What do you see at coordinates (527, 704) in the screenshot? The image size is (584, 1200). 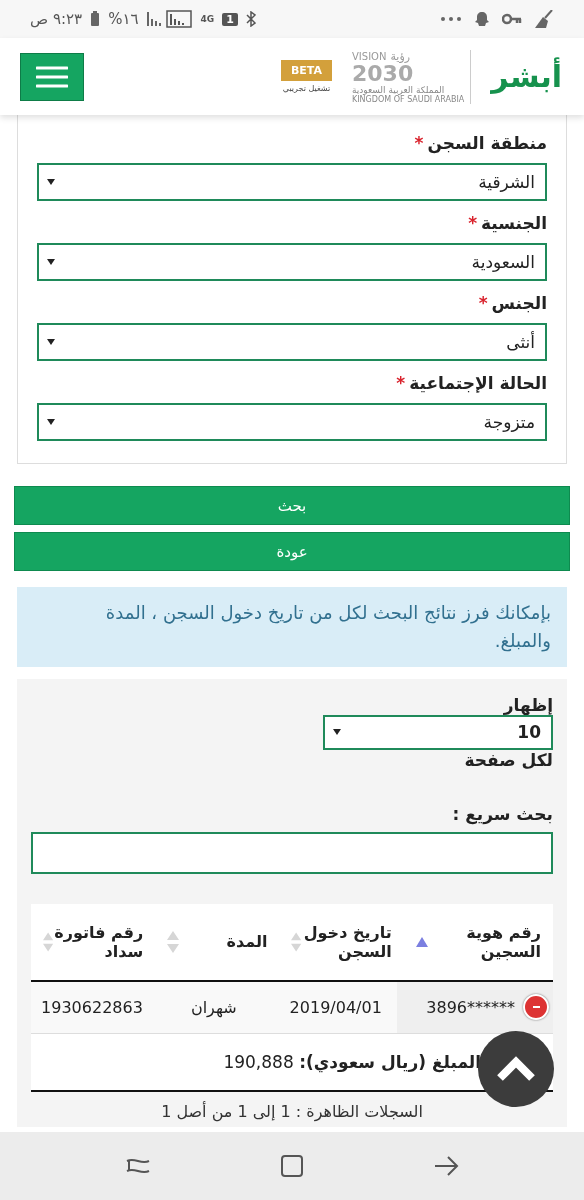 I see `show-label: إظهار` at bounding box center [527, 704].